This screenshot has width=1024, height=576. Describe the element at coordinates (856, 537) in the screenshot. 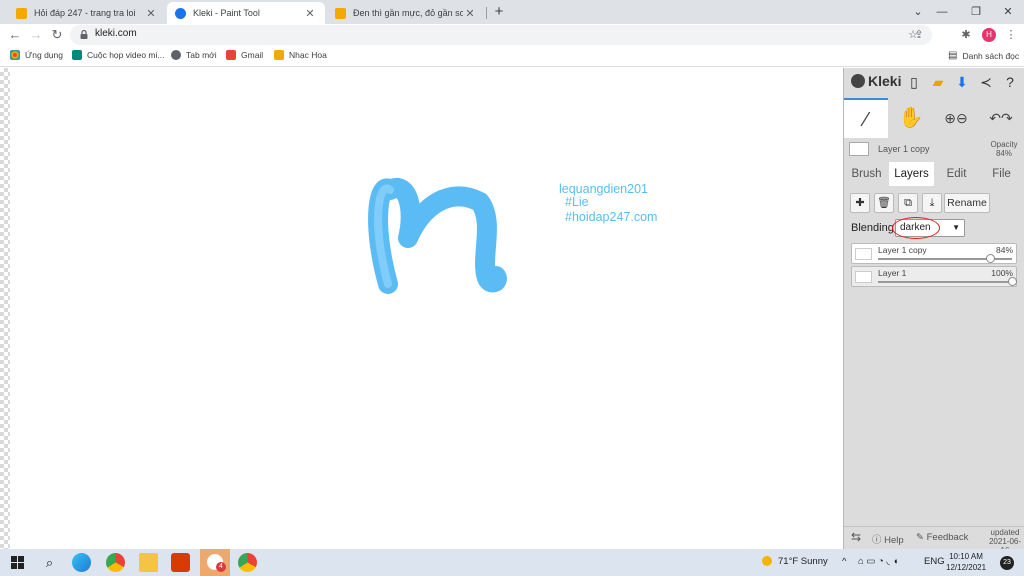

I see `swap-side-icon: ⇆` at that location.